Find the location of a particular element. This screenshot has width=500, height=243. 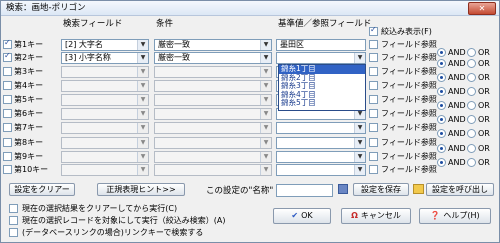

search-field-select: [3] 小字名称 ▼ is located at coordinates (105, 58).